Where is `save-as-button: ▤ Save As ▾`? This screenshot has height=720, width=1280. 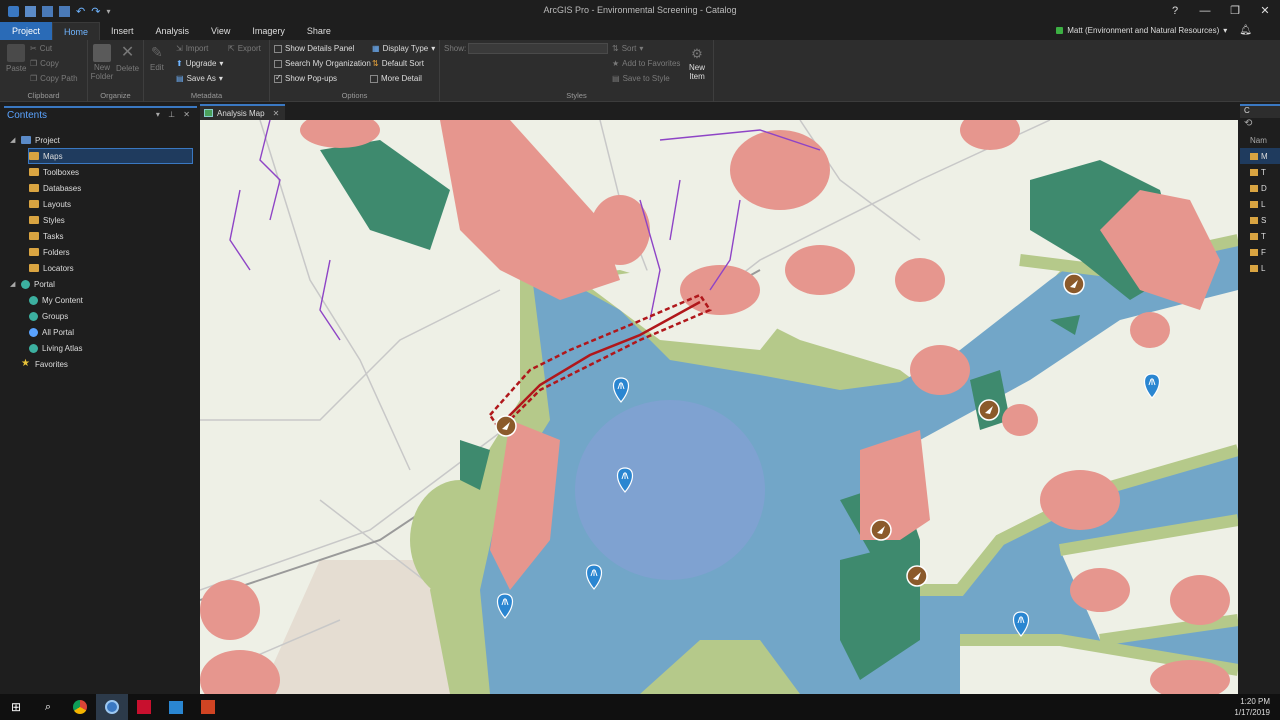 save-as-button: ▤ Save As ▾ is located at coordinates (199, 78).